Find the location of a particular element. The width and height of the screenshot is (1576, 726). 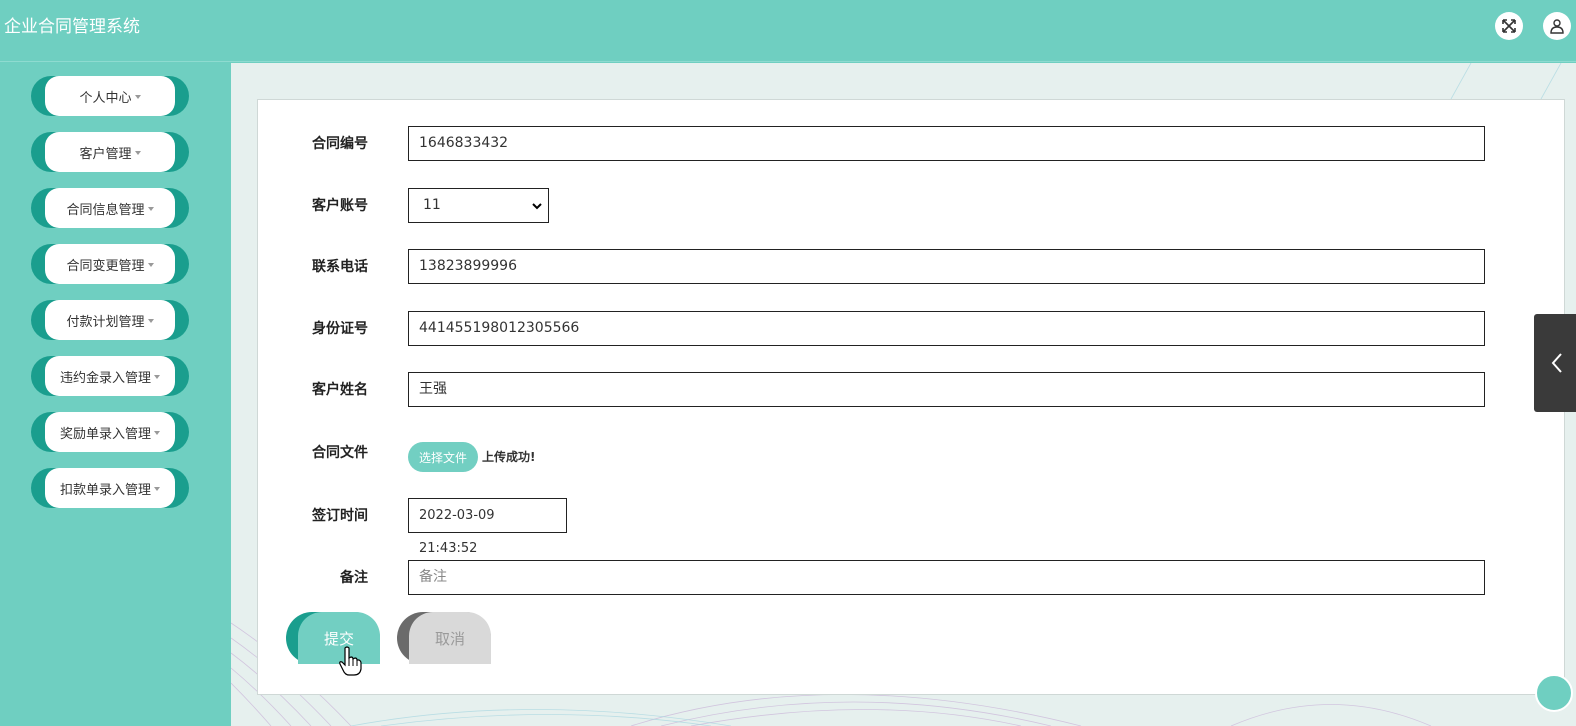

sidebar-item-reward-entry: 奖励单录入管理 is located at coordinates (110, 432).